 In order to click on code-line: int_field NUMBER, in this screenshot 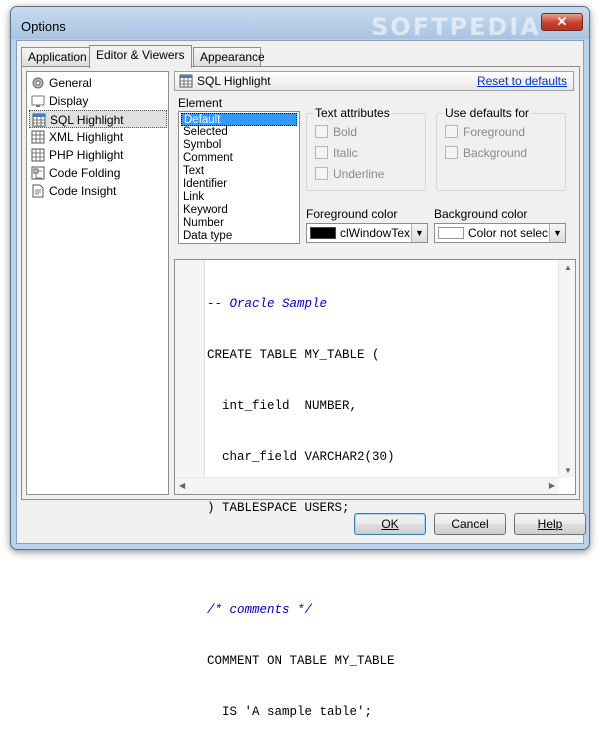, I will do `click(282, 406)`.